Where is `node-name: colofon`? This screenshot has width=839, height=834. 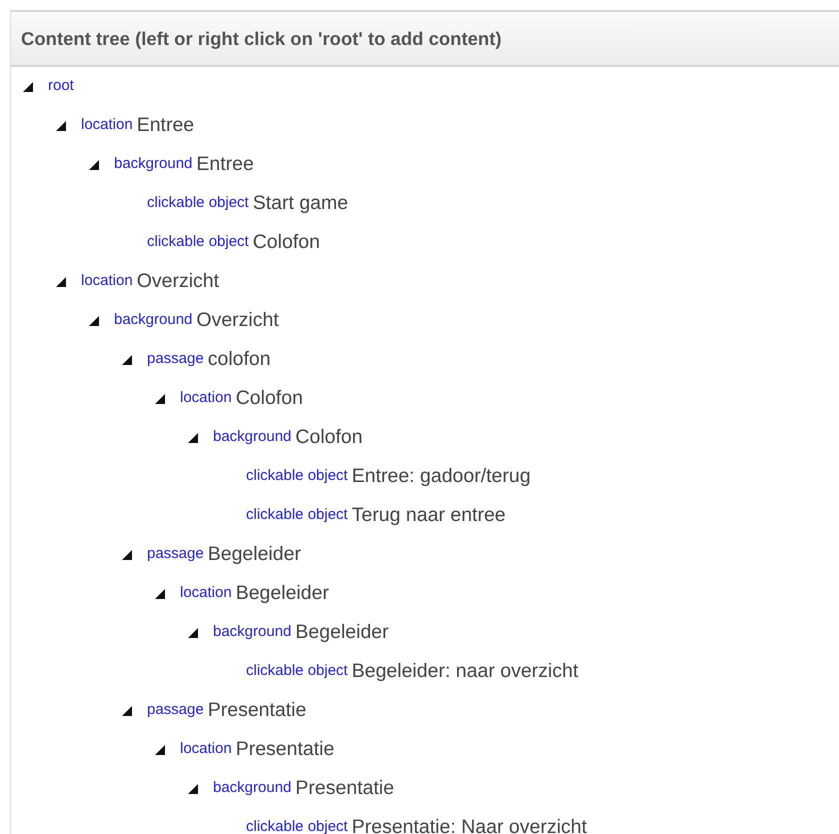 node-name: colofon is located at coordinates (239, 359).